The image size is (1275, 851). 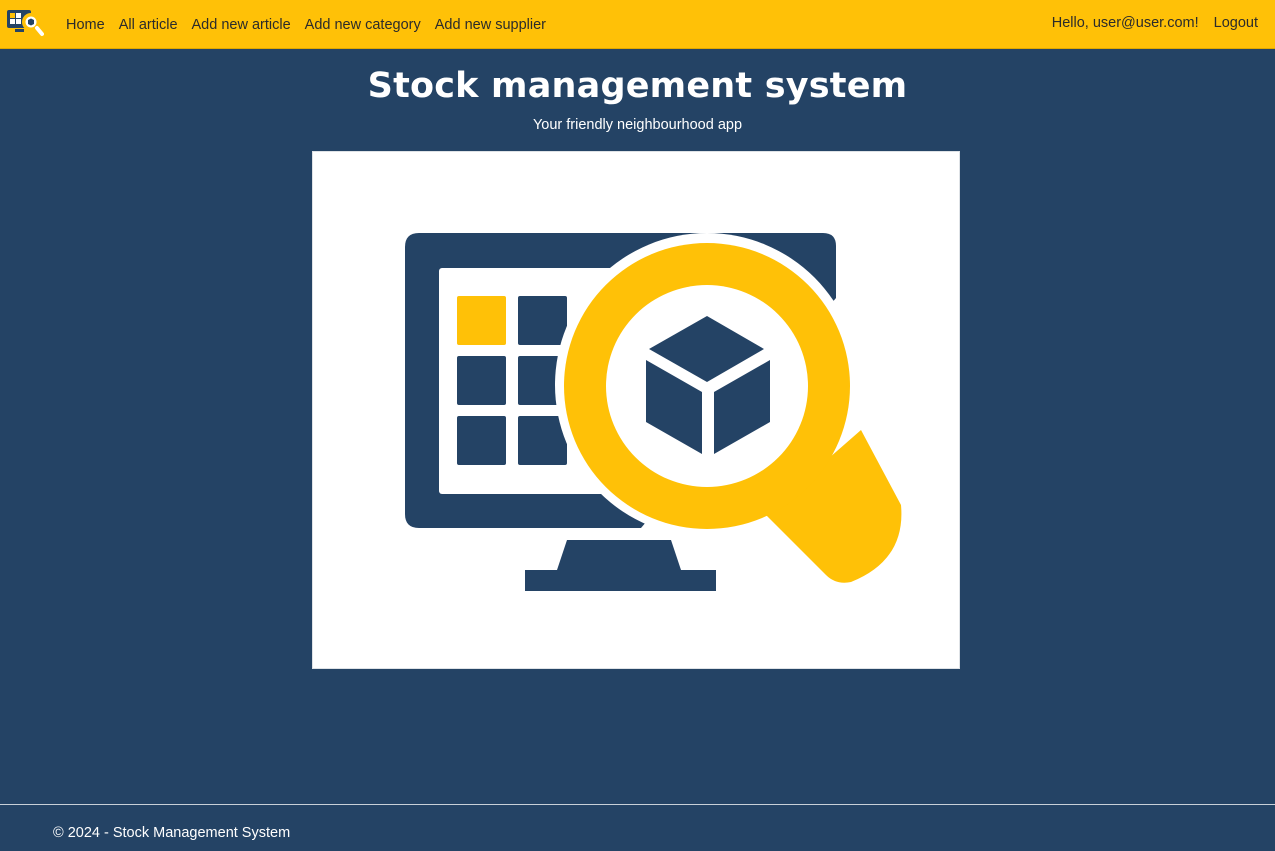 I want to click on footer-copyright: © 2024 - Stock Management System, so click(x=172, y=833).